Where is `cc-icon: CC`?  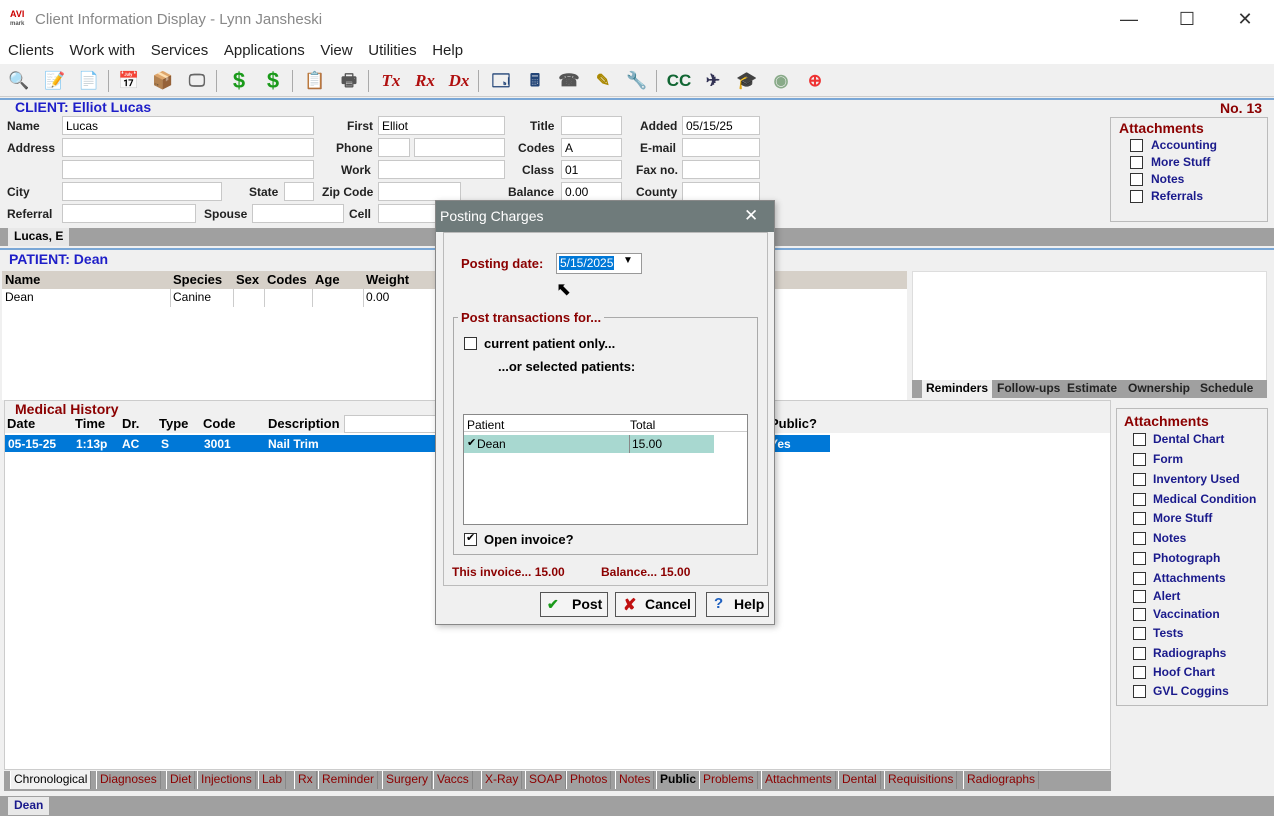 cc-icon: CC is located at coordinates (679, 81).